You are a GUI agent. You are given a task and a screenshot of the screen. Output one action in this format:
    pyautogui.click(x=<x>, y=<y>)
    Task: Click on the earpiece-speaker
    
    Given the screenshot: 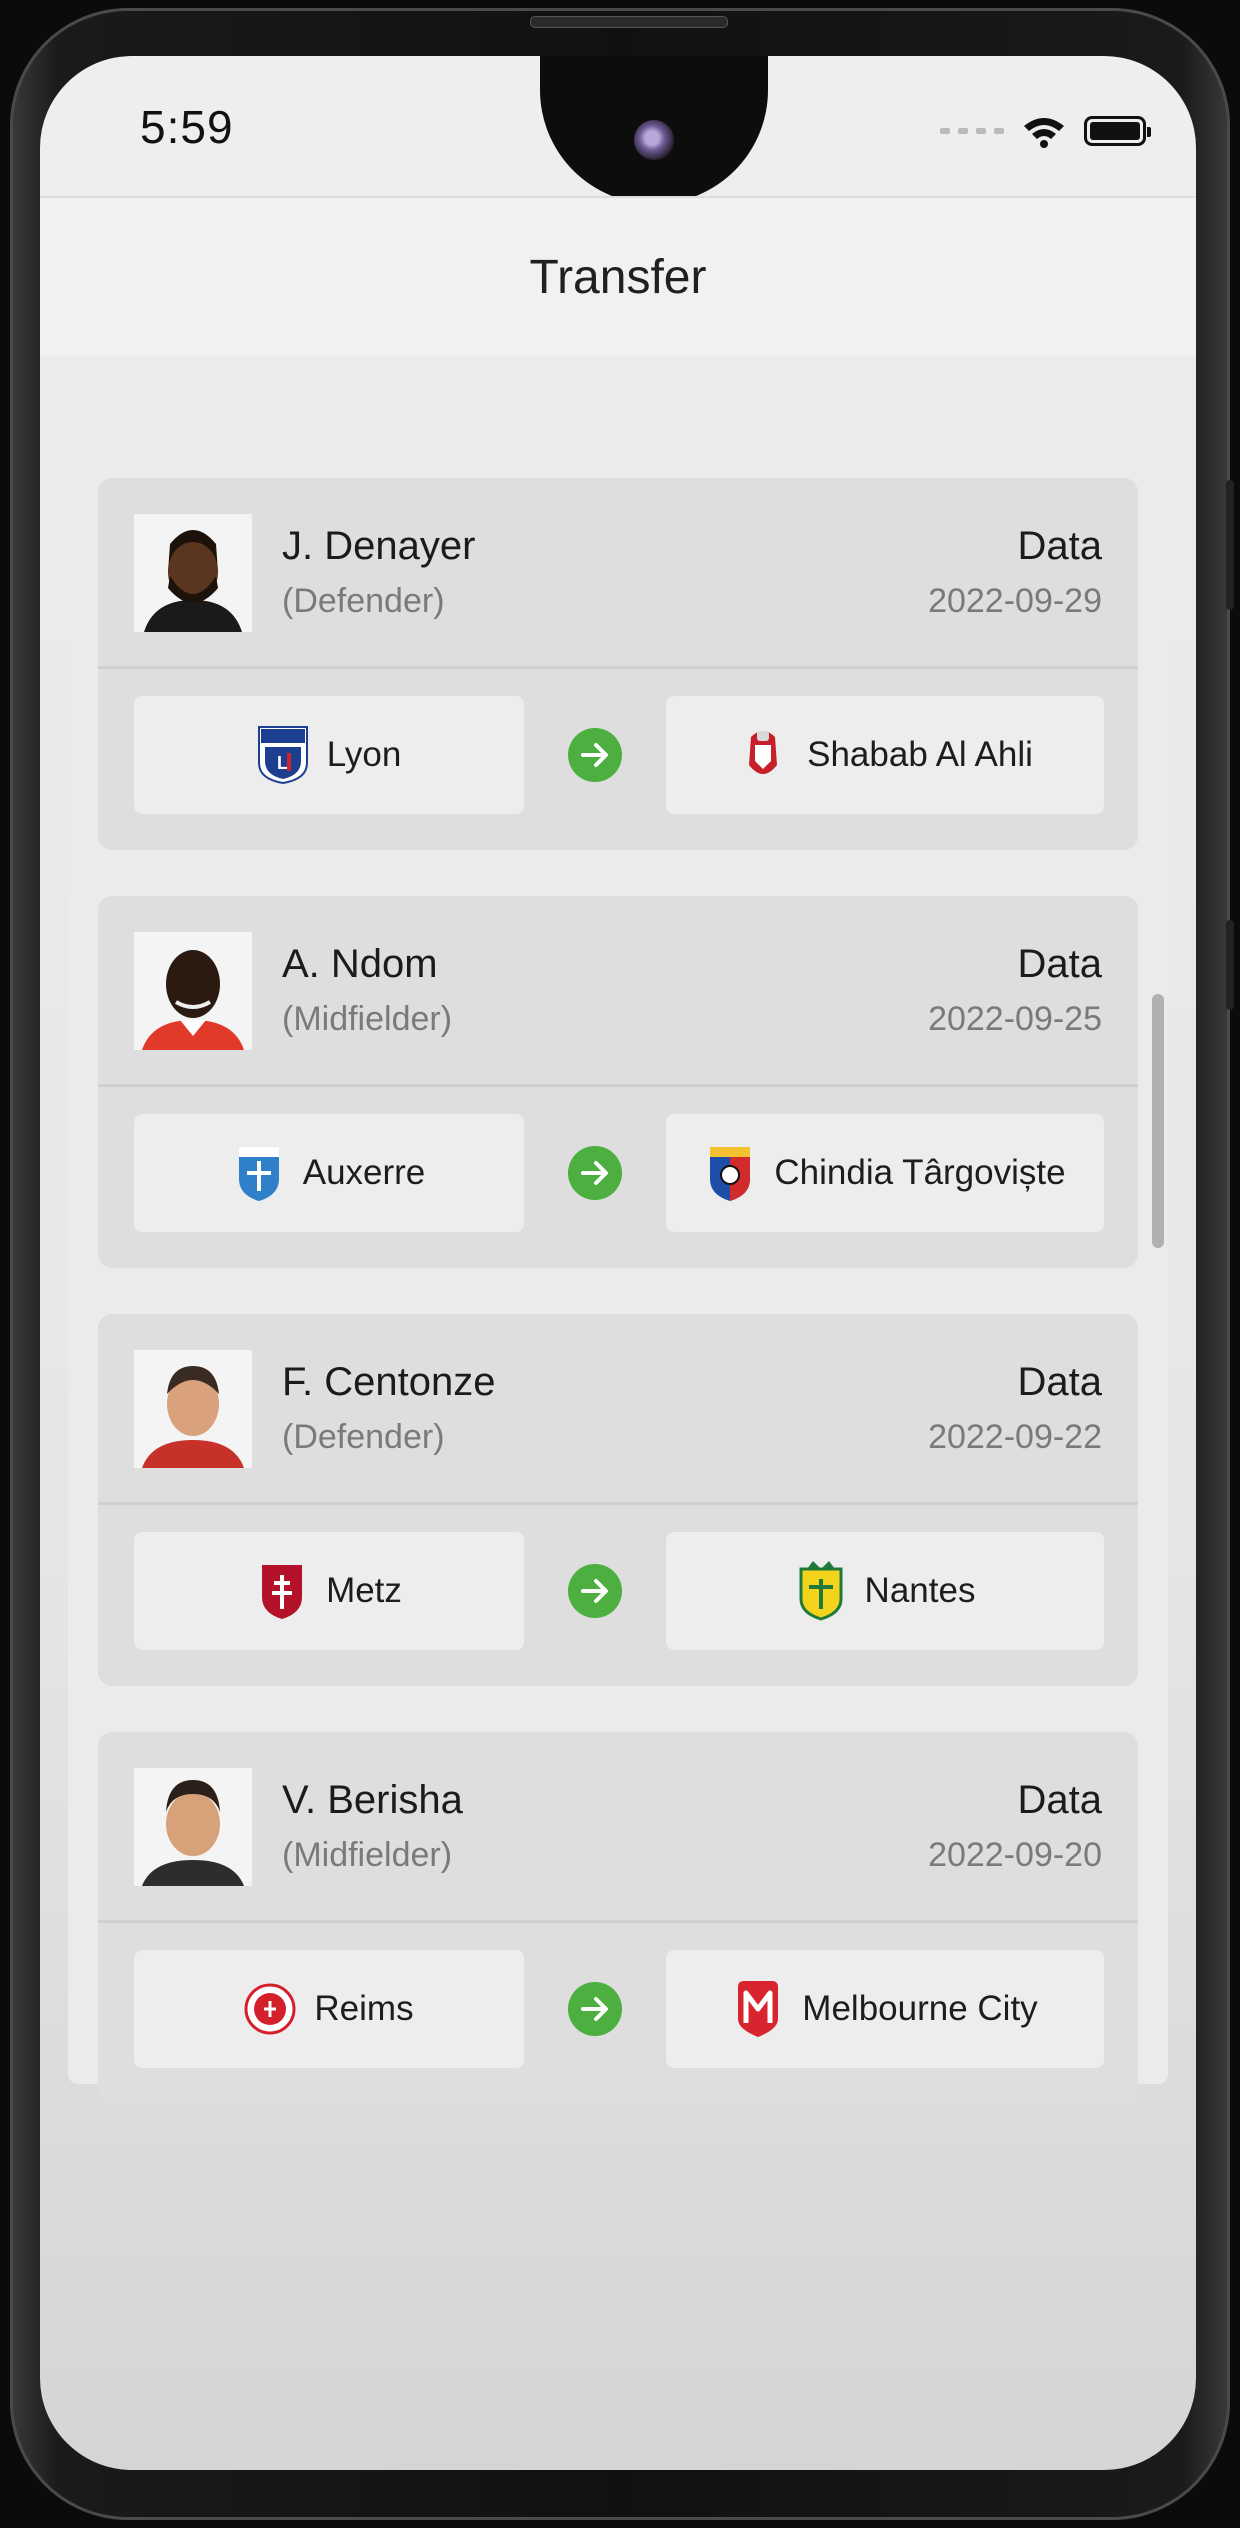 What is the action you would take?
    pyautogui.click(x=629, y=22)
    